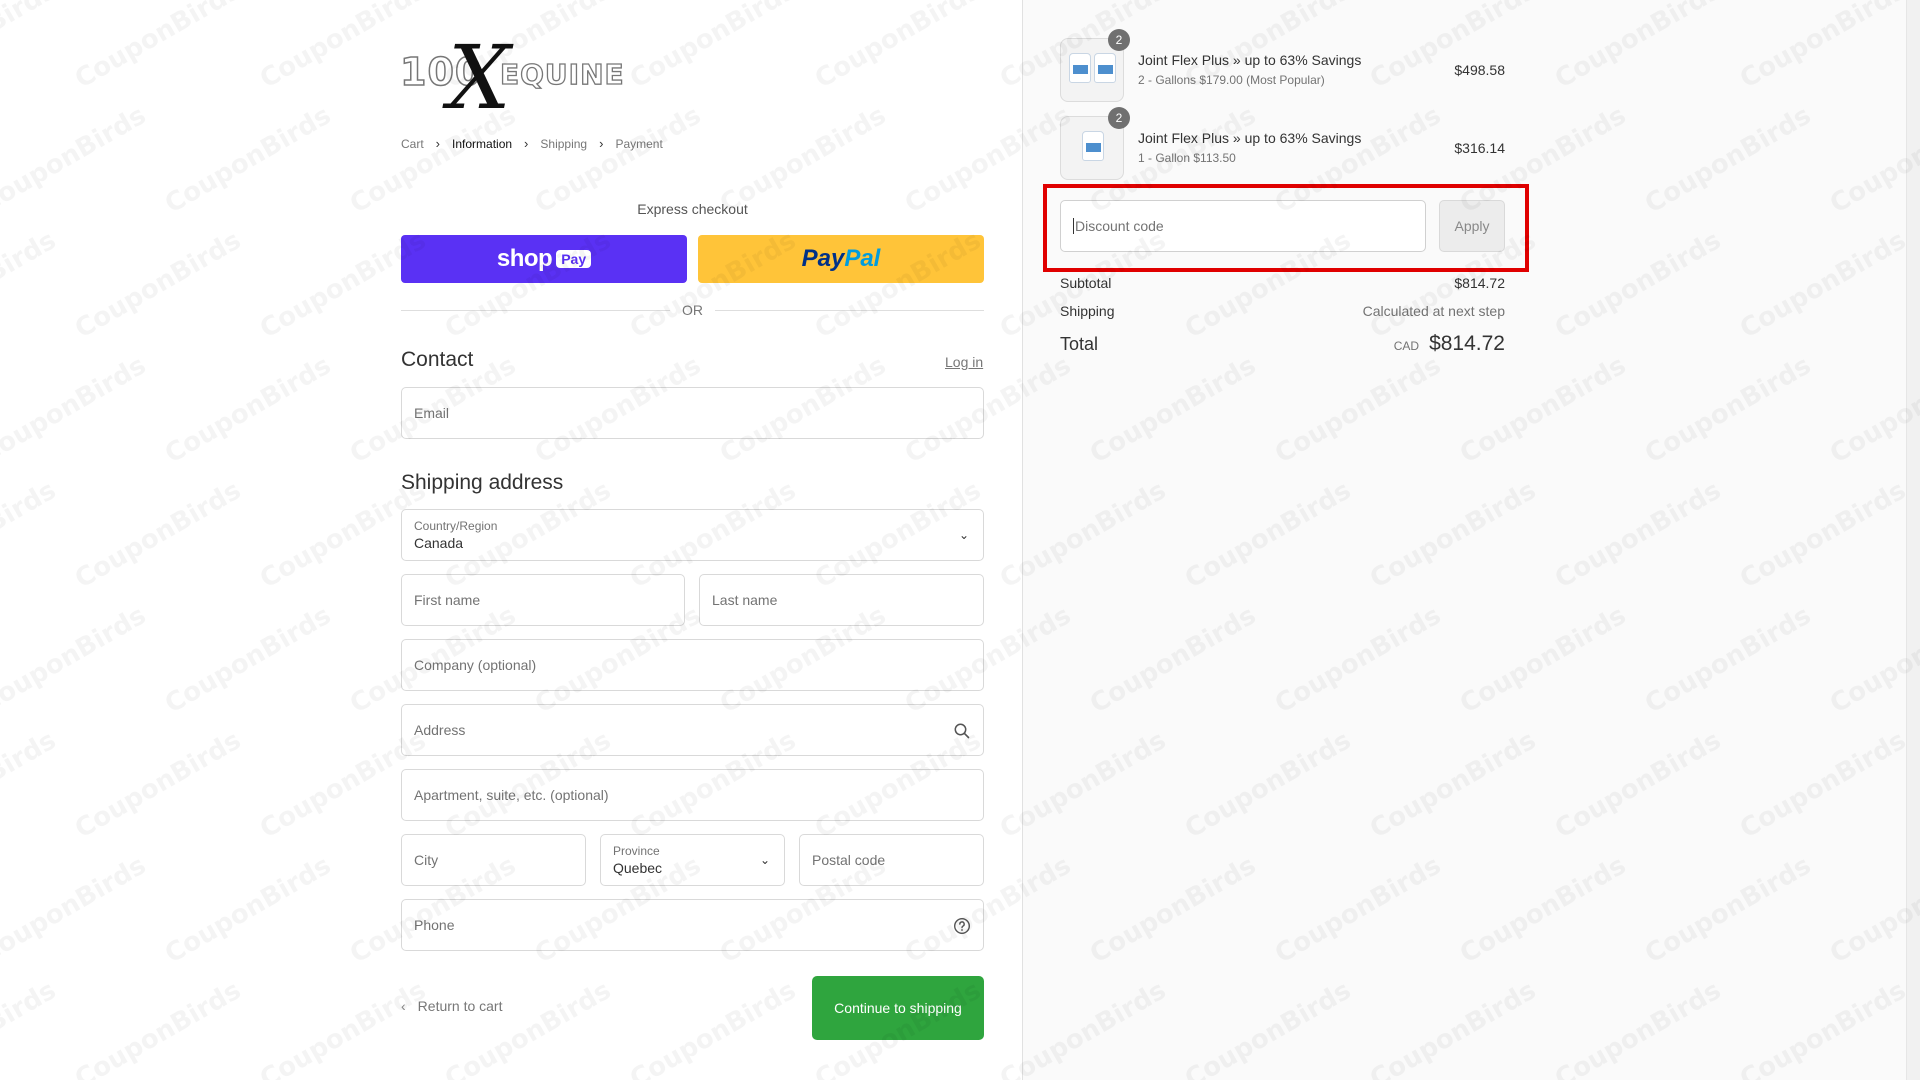 The image size is (1920, 1080). I want to click on phone-placeholder: Phone, so click(434, 925).